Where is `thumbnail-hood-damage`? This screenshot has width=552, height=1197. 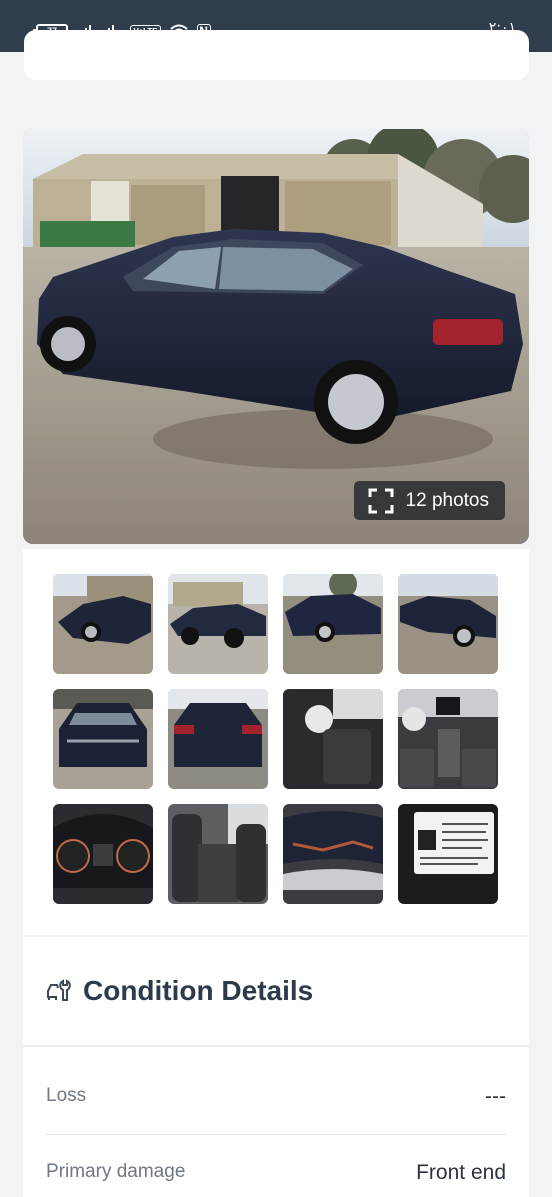 thumbnail-hood-damage is located at coordinates (333, 854).